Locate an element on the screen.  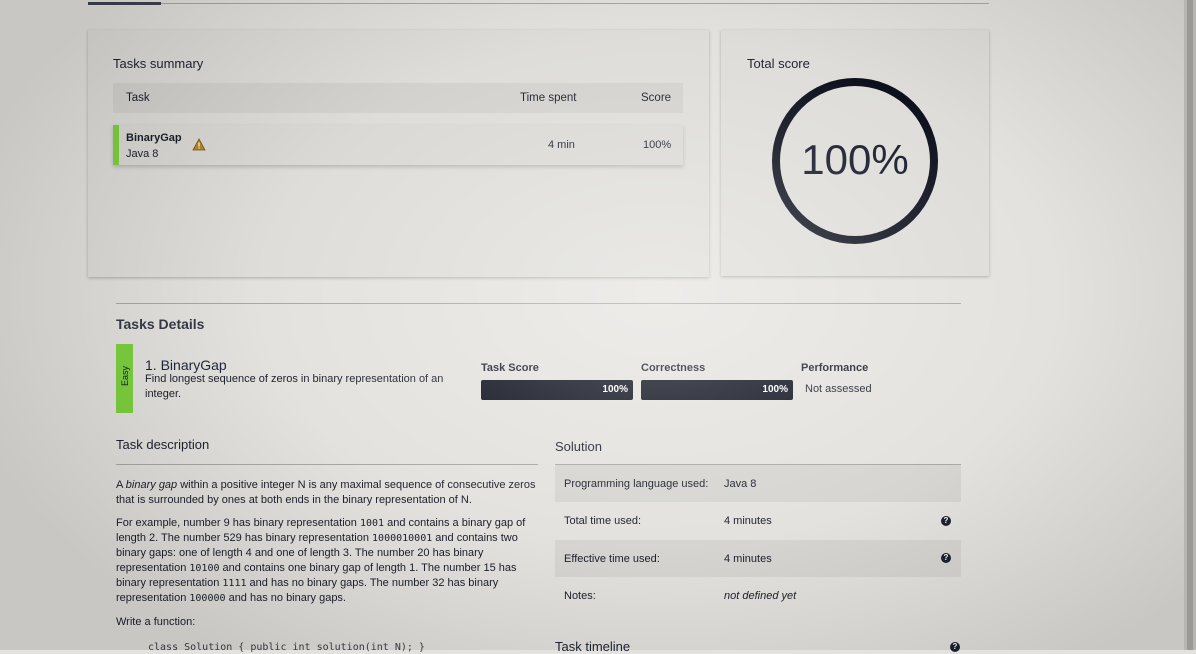
correctness-label: Correctness is located at coordinates (673, 368).